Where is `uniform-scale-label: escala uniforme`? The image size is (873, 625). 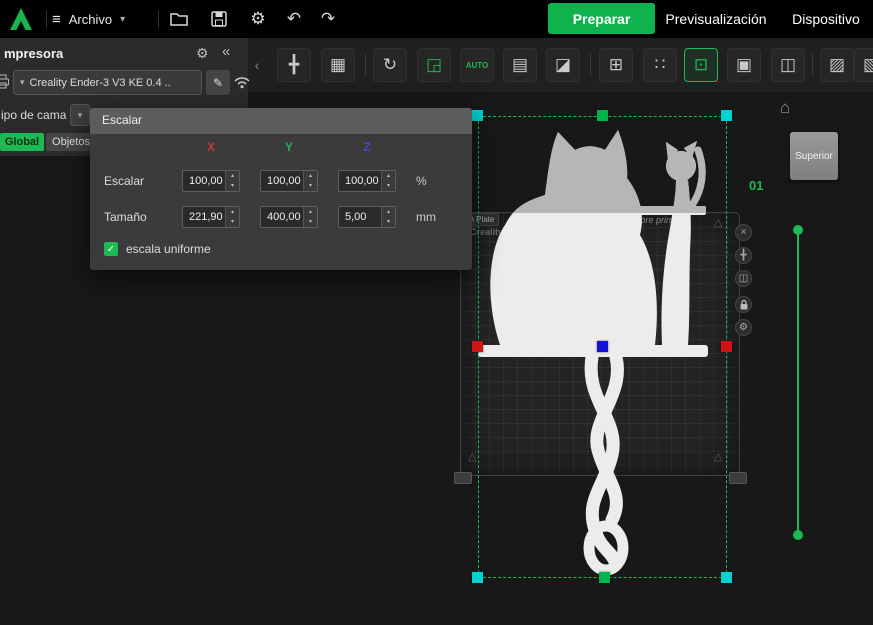 uniform-scale-label: escala uniforme is located at coordinates (168, 249).